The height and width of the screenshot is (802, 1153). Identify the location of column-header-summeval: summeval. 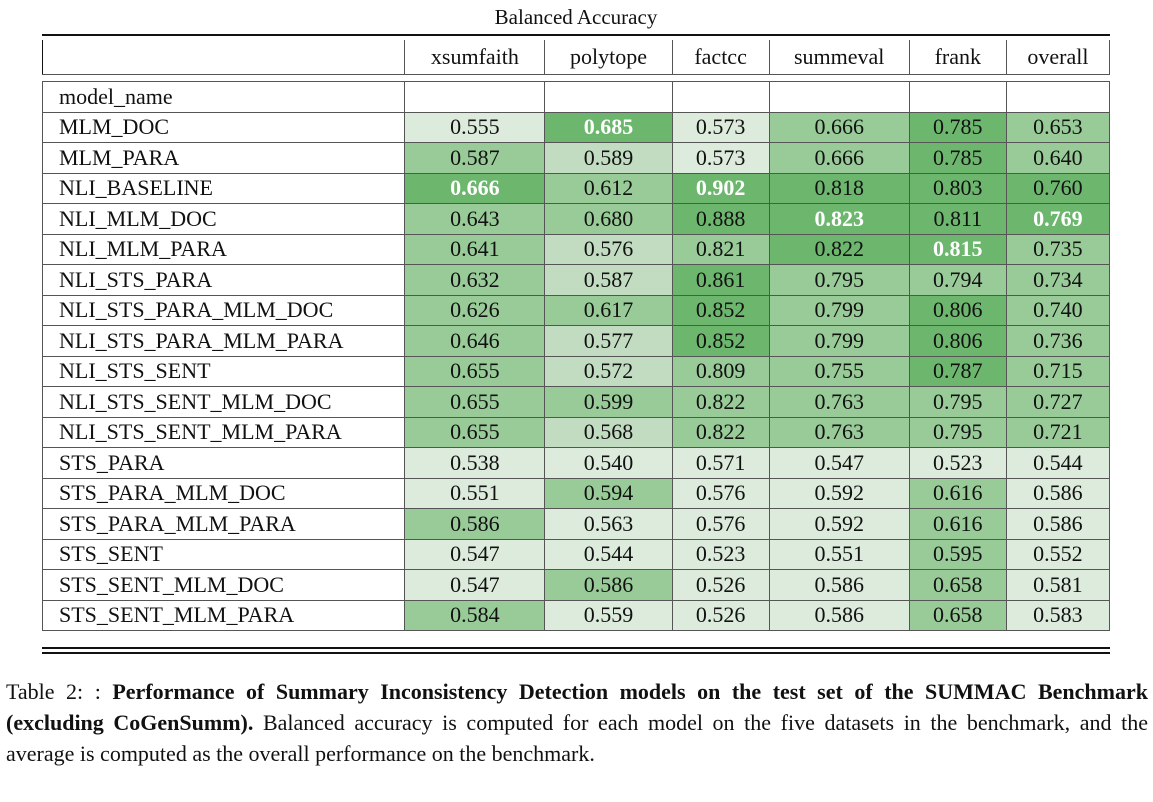
(839, 57).